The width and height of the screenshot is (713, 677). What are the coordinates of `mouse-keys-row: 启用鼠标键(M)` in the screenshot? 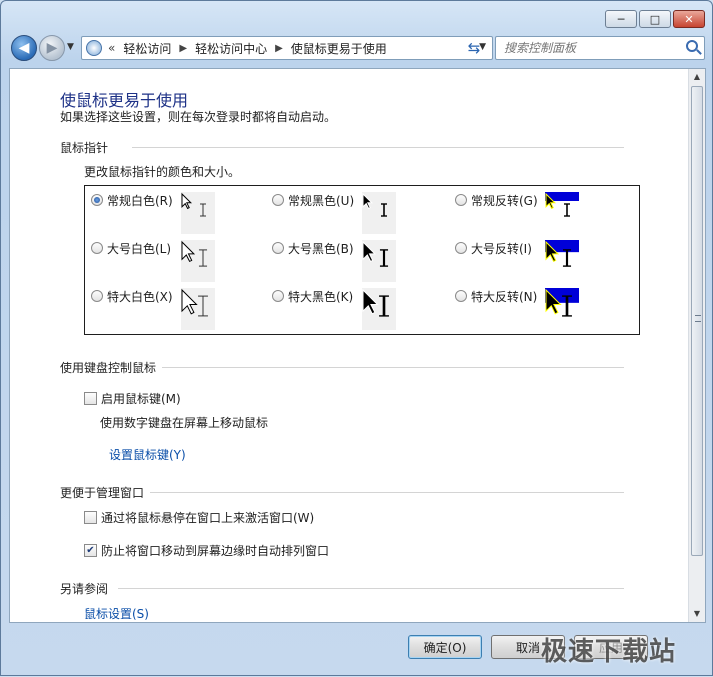 It's located at (132, 398).